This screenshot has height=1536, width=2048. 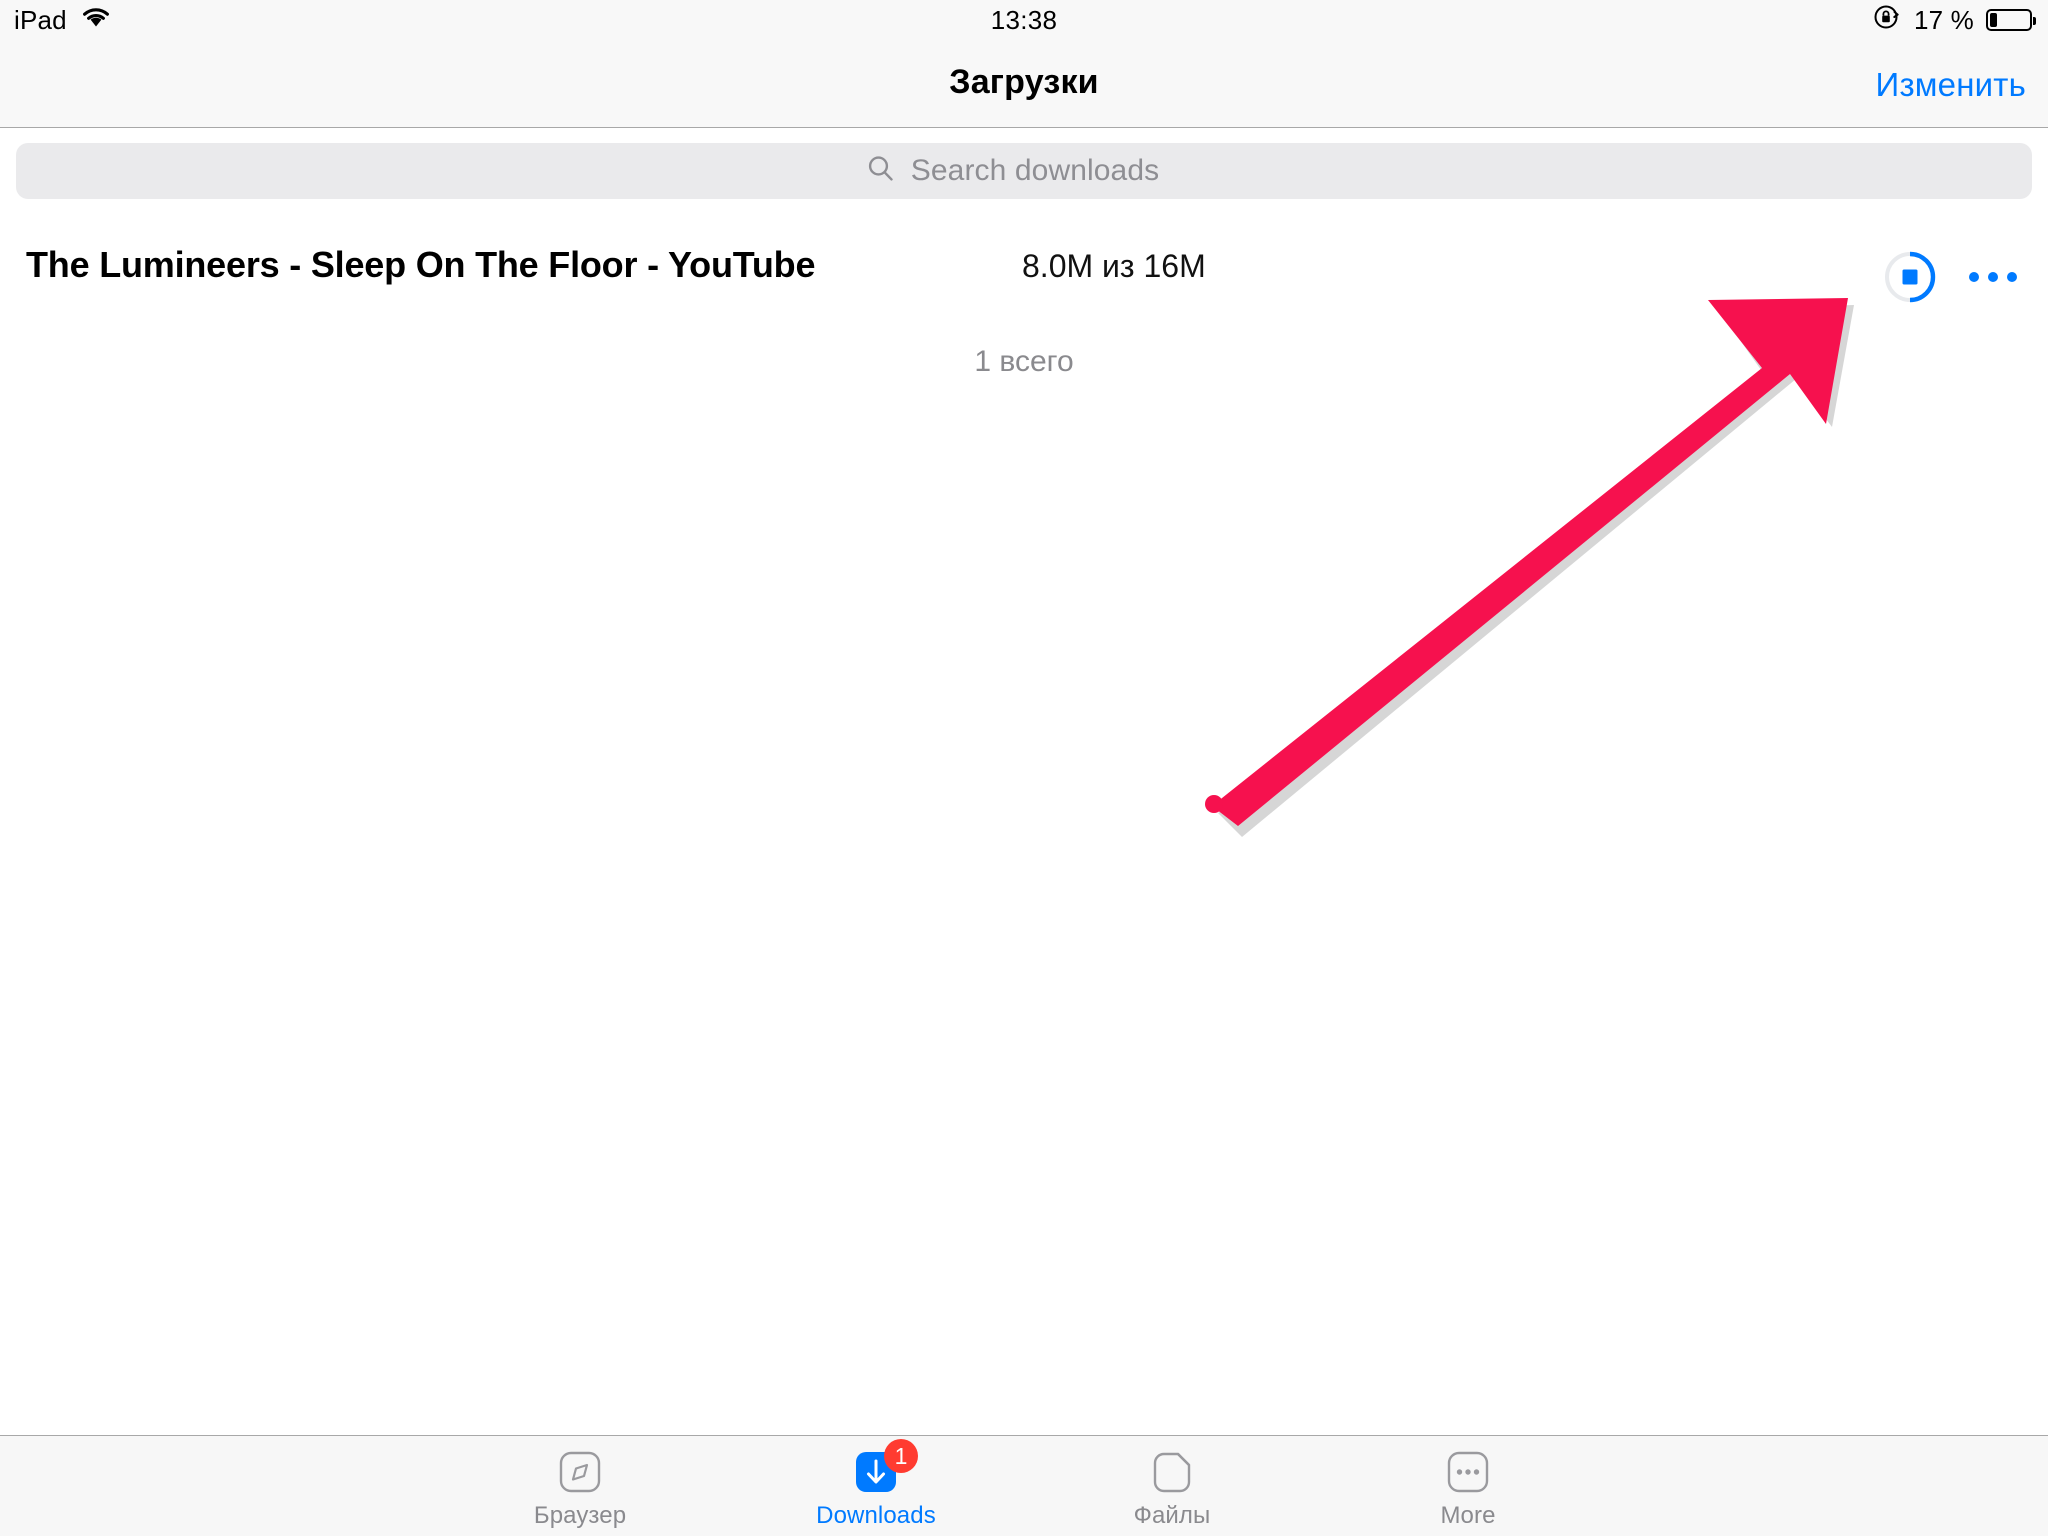 I want to click on navigation-bar: Загрузки Изменить, so click(x=1024, y=84).